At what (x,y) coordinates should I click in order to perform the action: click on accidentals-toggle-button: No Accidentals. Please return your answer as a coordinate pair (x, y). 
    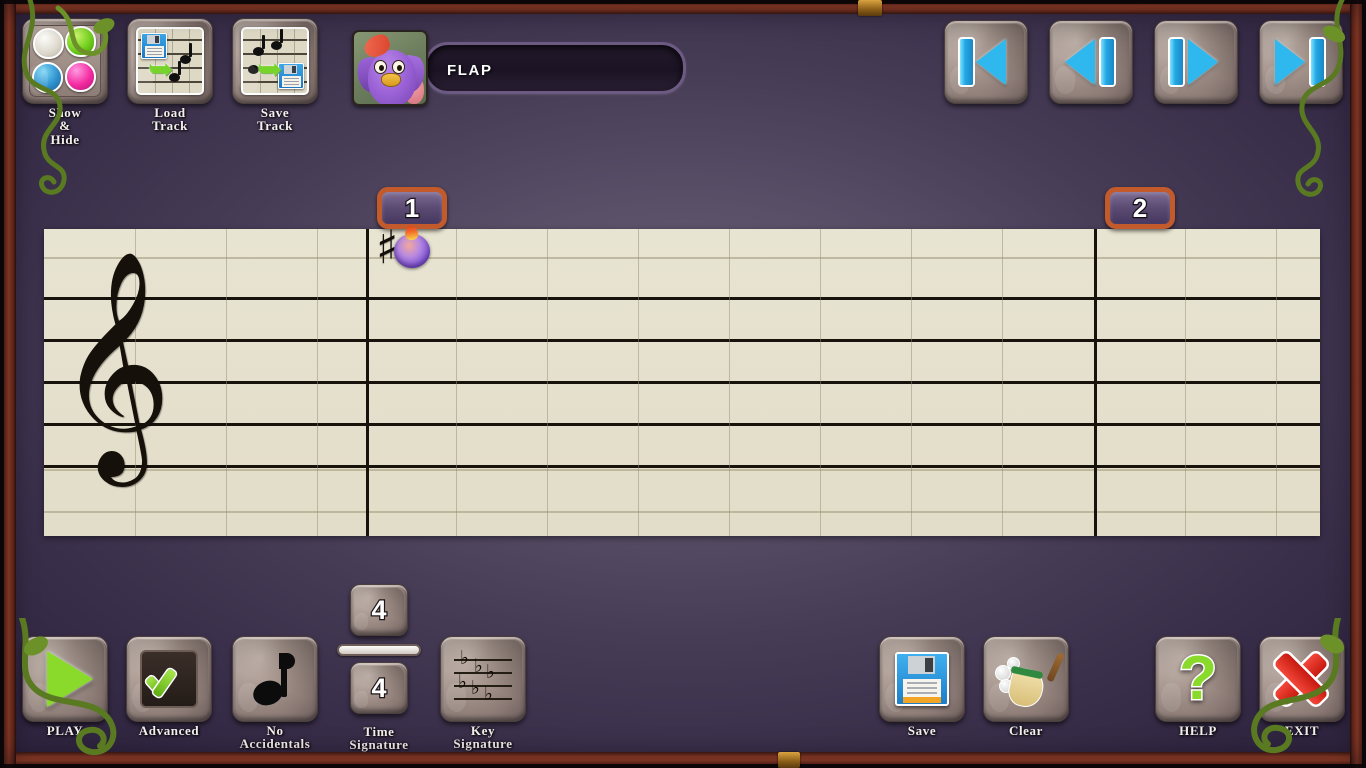
    Looking at the image, I should click on (275, 693).